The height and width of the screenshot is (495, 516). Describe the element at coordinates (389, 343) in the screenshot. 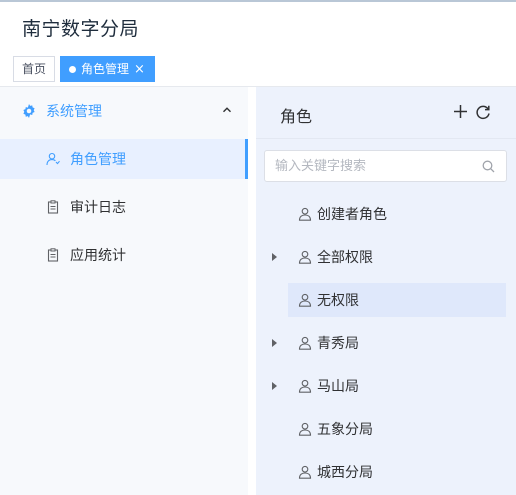

I see `tree-node: 青秀局` at that location.